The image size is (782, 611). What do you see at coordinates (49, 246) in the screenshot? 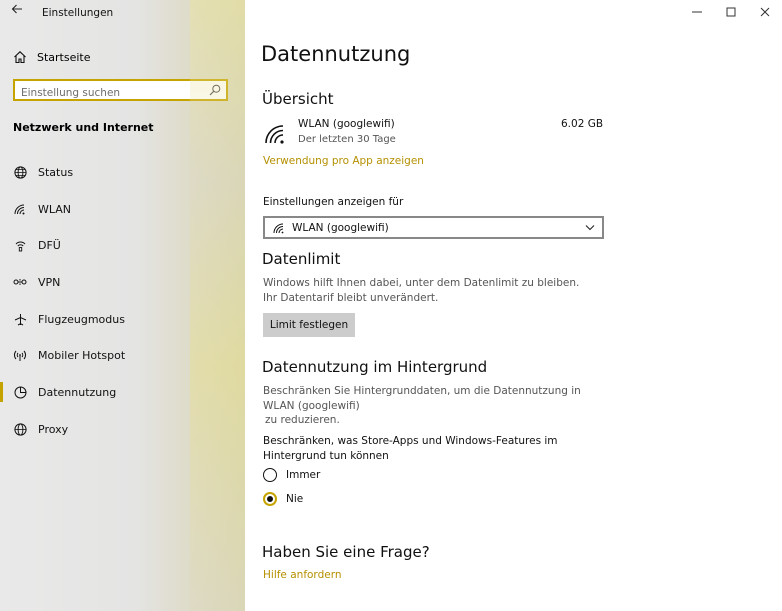
I see `sidebar-item-label: DFÜ` at bounding box center [49, 246].